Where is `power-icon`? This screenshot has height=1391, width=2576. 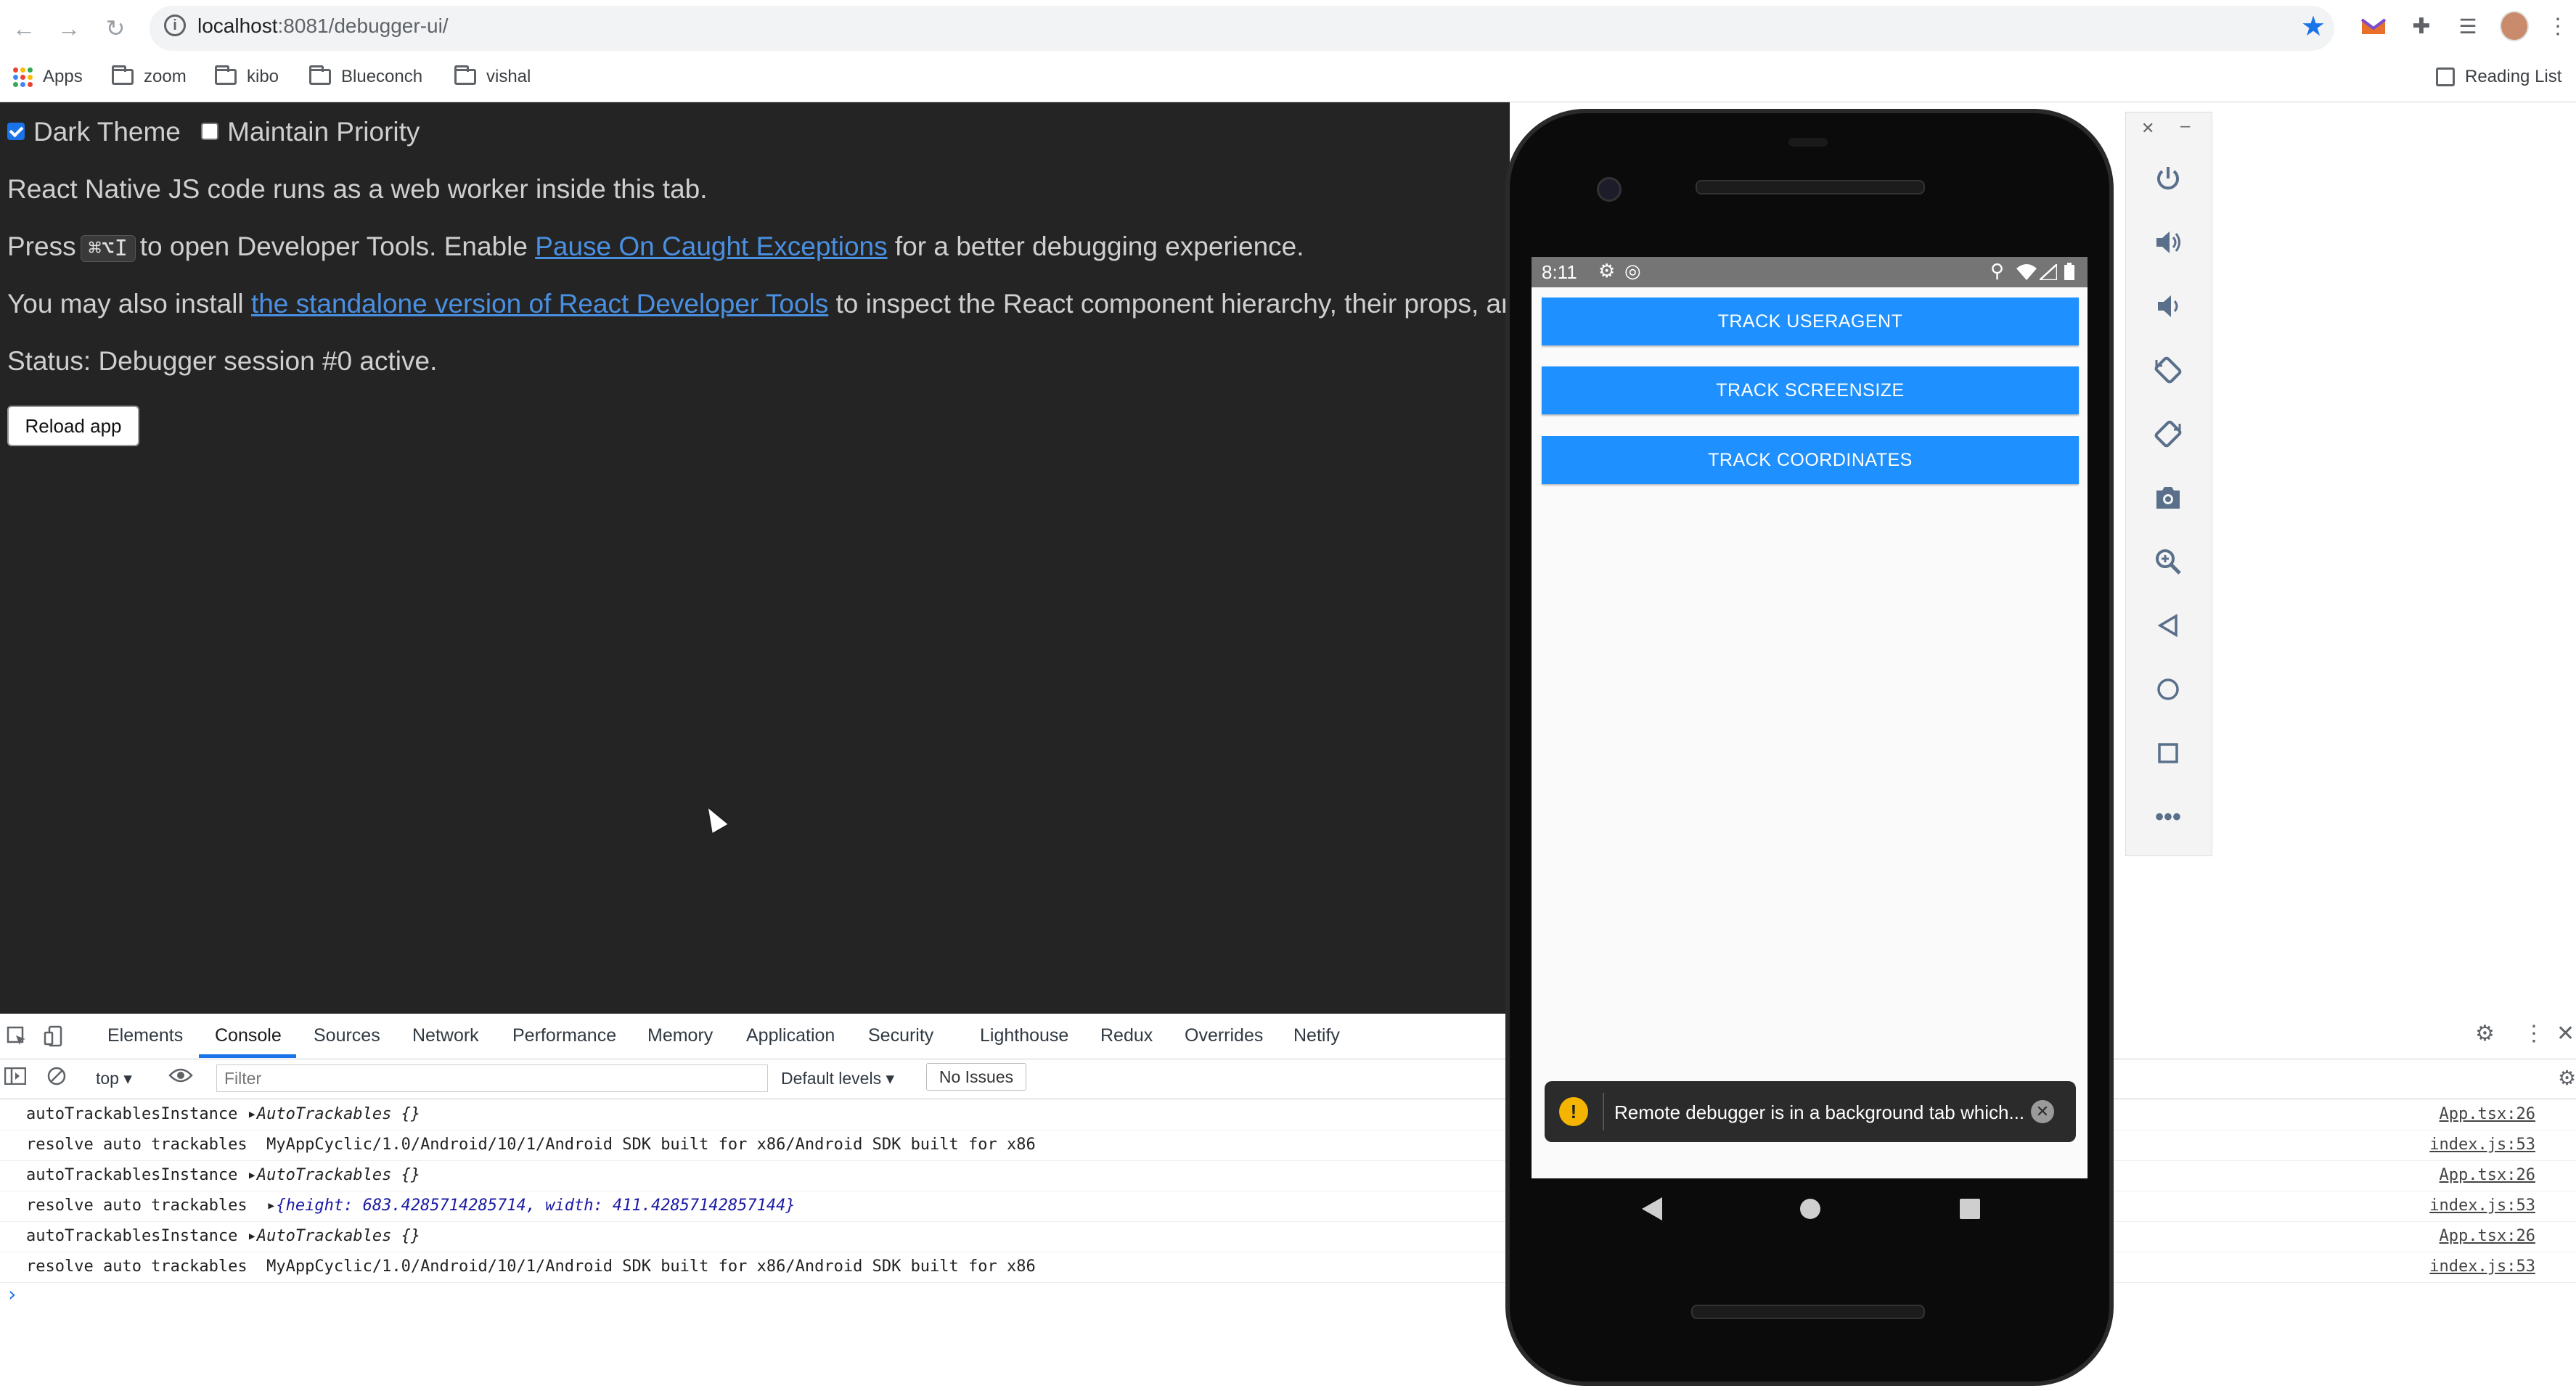
power-icon is located at coordinates (2168, 178).